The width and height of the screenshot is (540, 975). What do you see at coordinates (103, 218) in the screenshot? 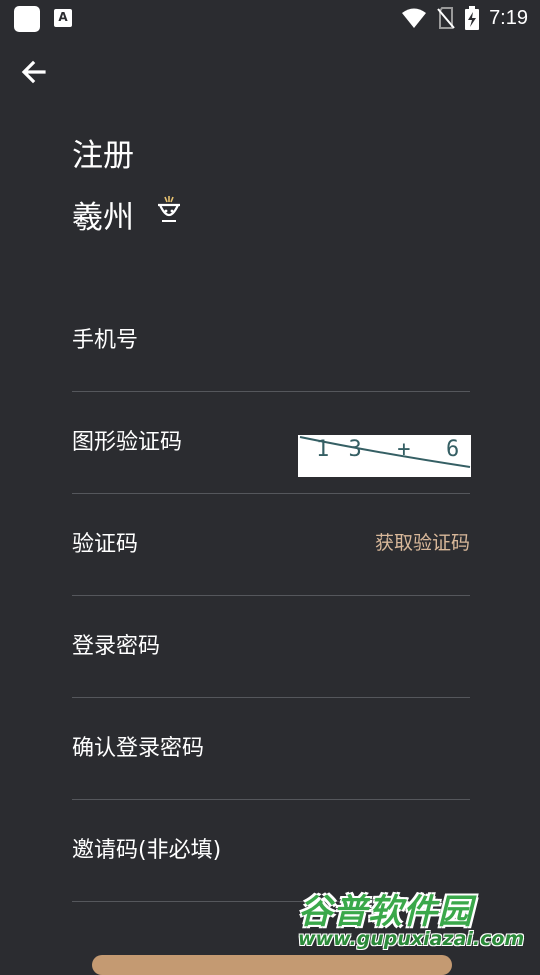
I see `brand-name: 羲州` at bounding box center [103, 218].